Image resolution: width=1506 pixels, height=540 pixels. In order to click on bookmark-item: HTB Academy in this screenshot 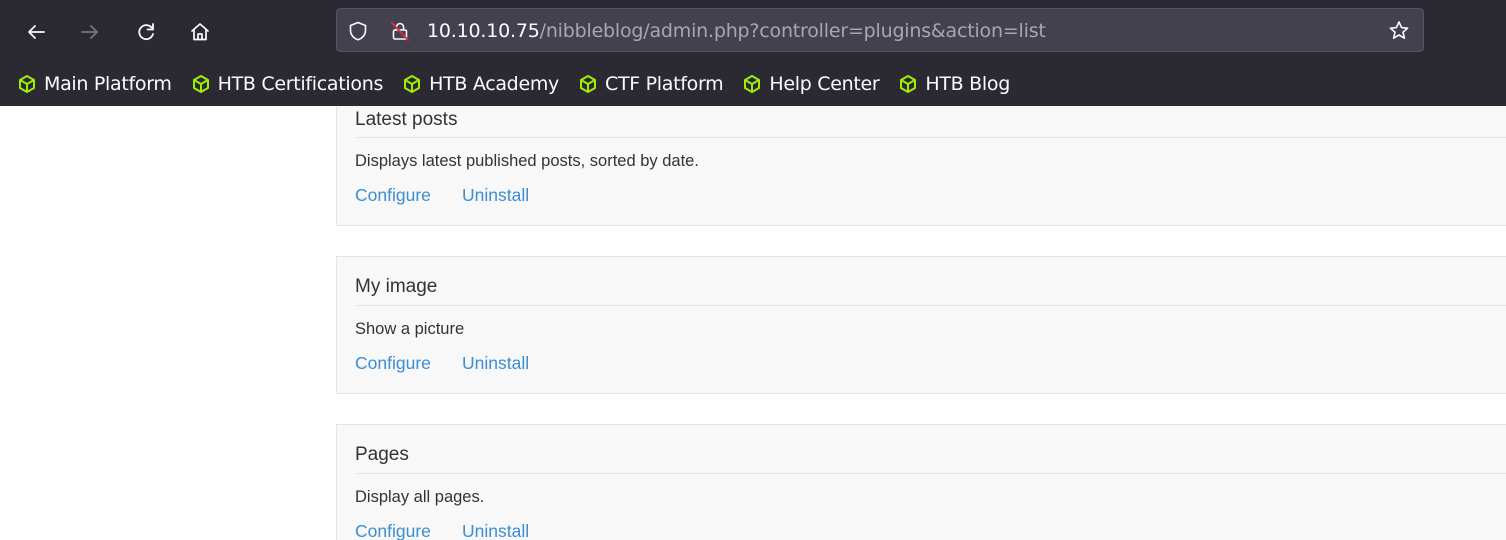, I will do `click(480, 84)`.